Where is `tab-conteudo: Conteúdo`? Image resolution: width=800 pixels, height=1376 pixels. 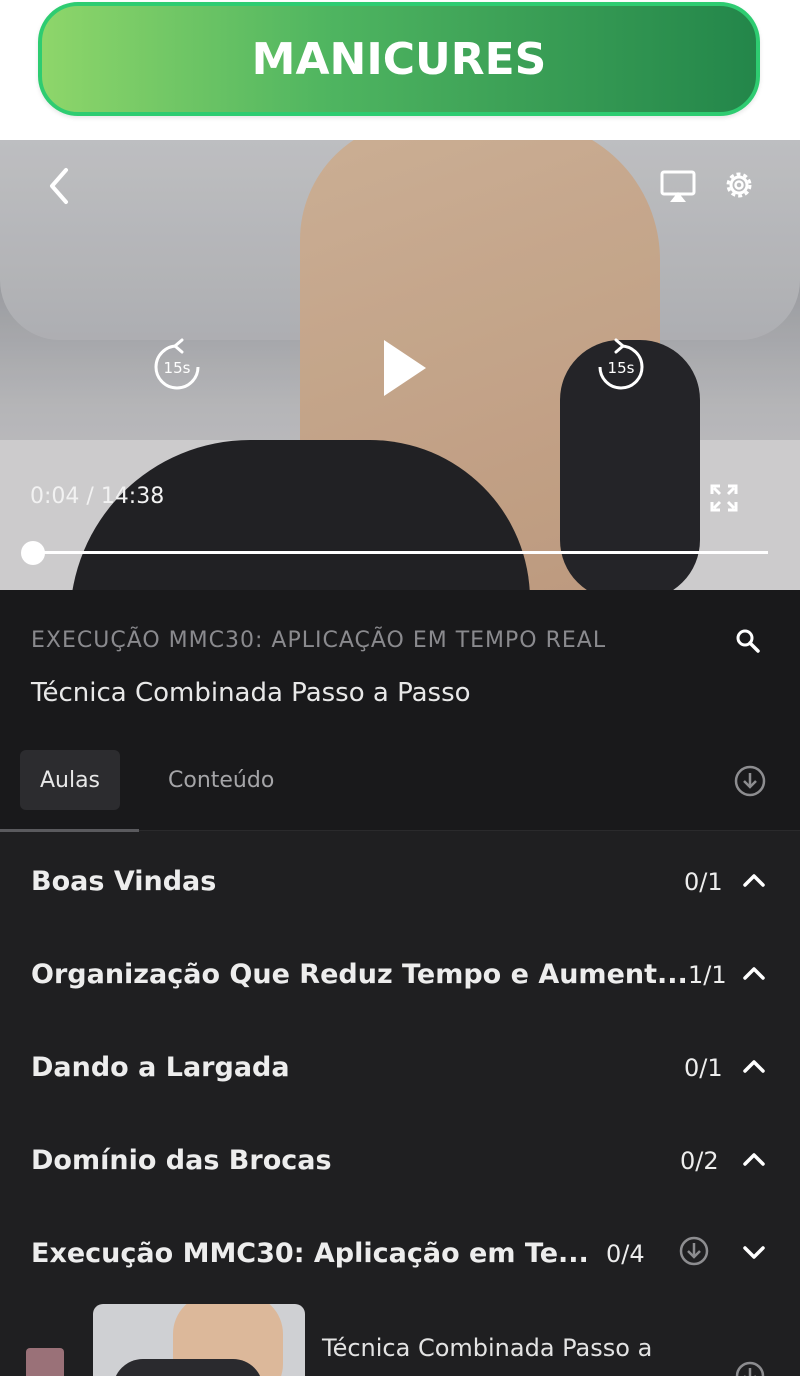 tab-conteudo: Conteúdo is located at coordinates (233, 780).